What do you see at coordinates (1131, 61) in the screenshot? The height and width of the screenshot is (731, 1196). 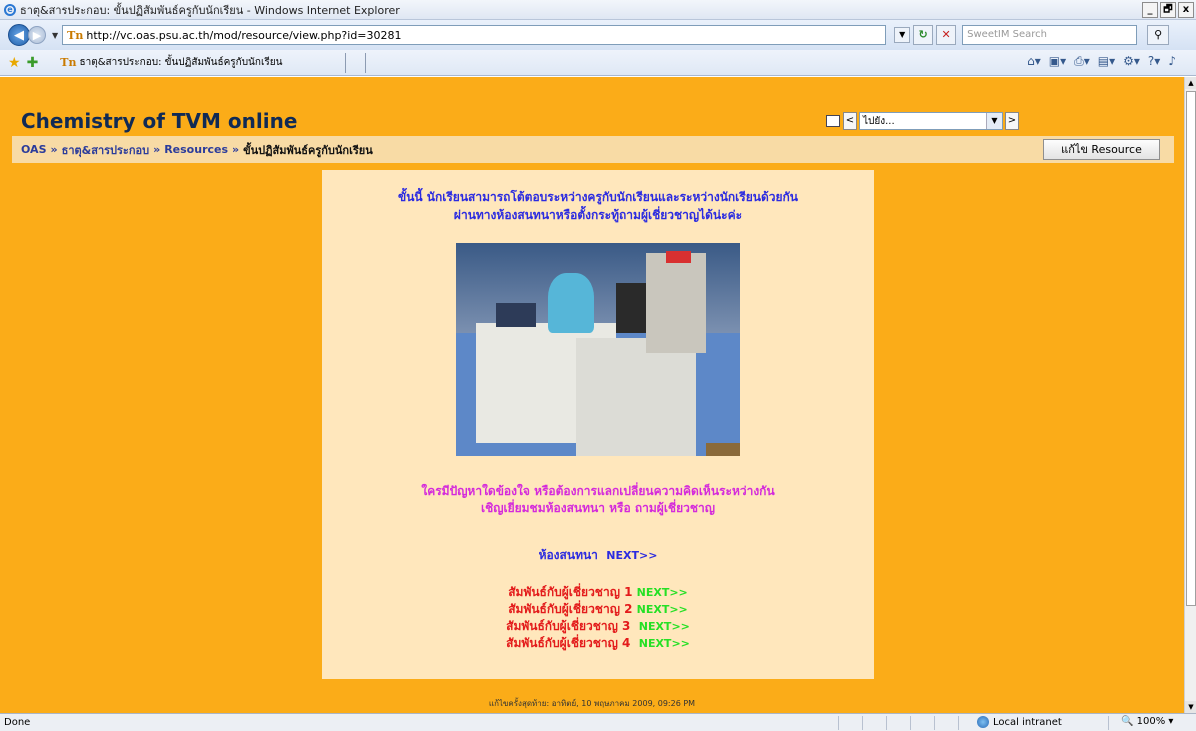 I see `tools-gear-icon: ⚙▾` at bounding box center [1131, 61].